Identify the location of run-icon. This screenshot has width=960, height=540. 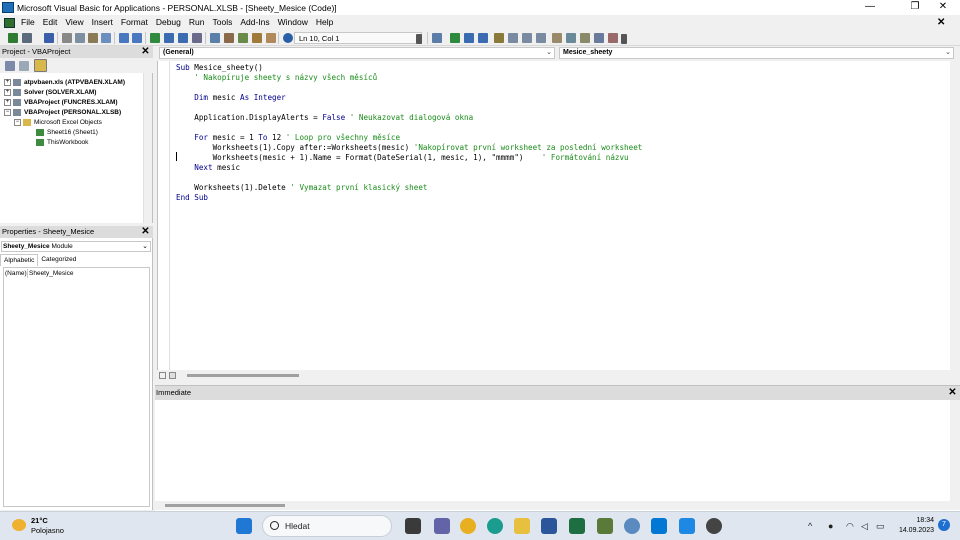
(155, 38).